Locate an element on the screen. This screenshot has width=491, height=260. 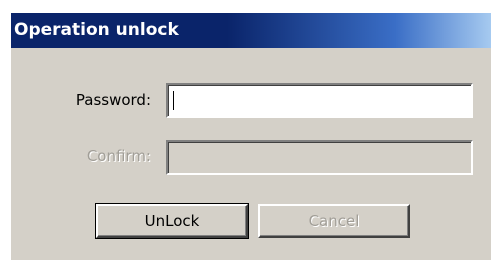
password-field is located at coordinates (319, 100).